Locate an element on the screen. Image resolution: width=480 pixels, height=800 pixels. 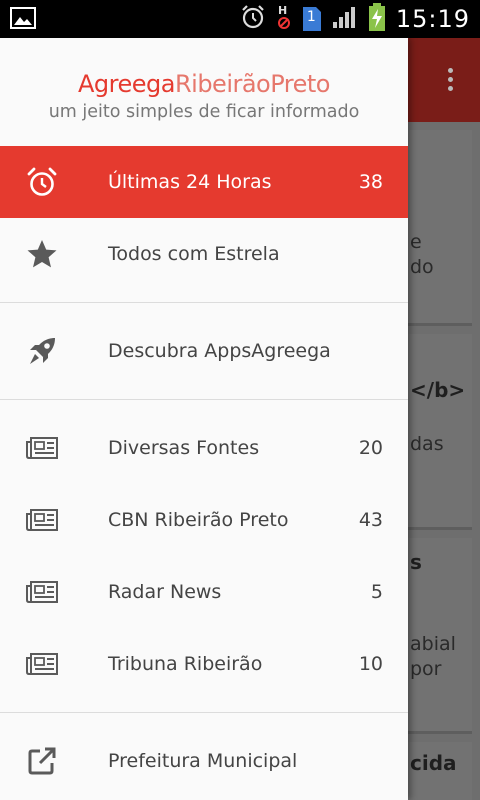
drawer-item-label: Tribuna Ribeirão is located at coordinates (185, 664).